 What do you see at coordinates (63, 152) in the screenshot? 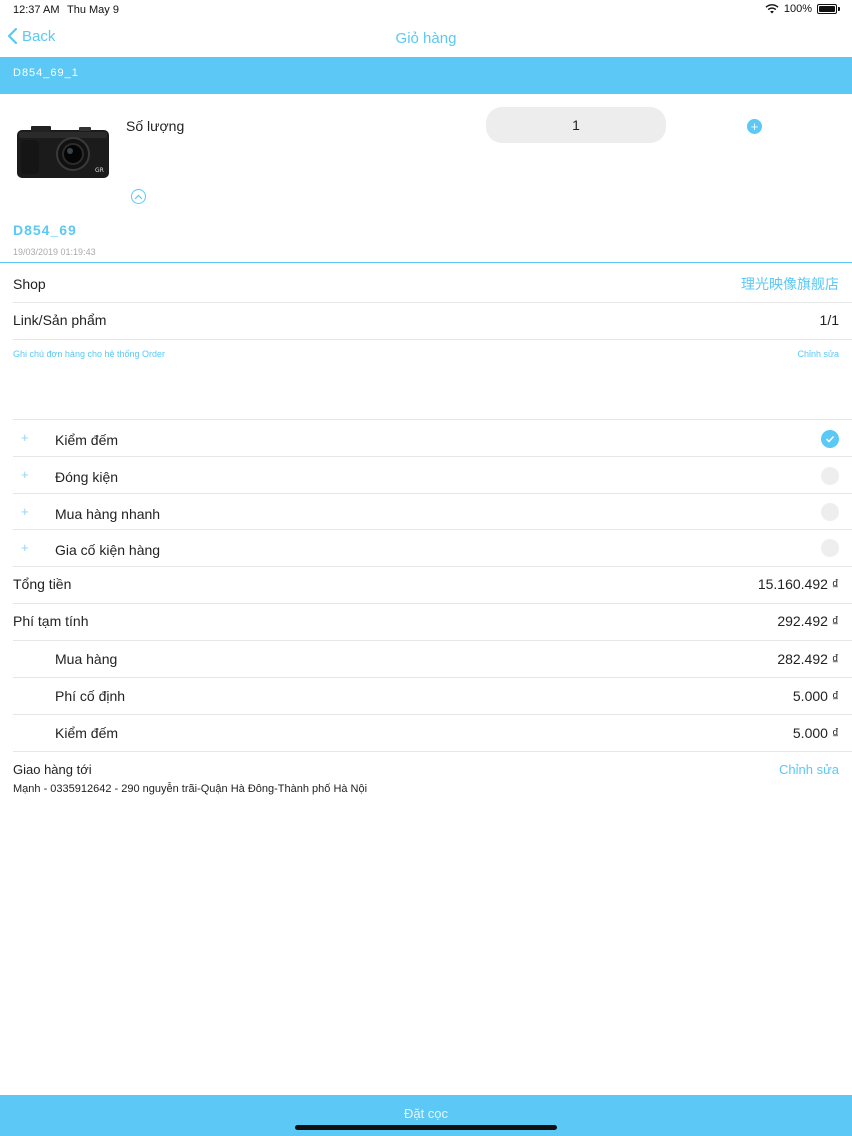
I see `product-image: GR` at bounding box center [63, 152].